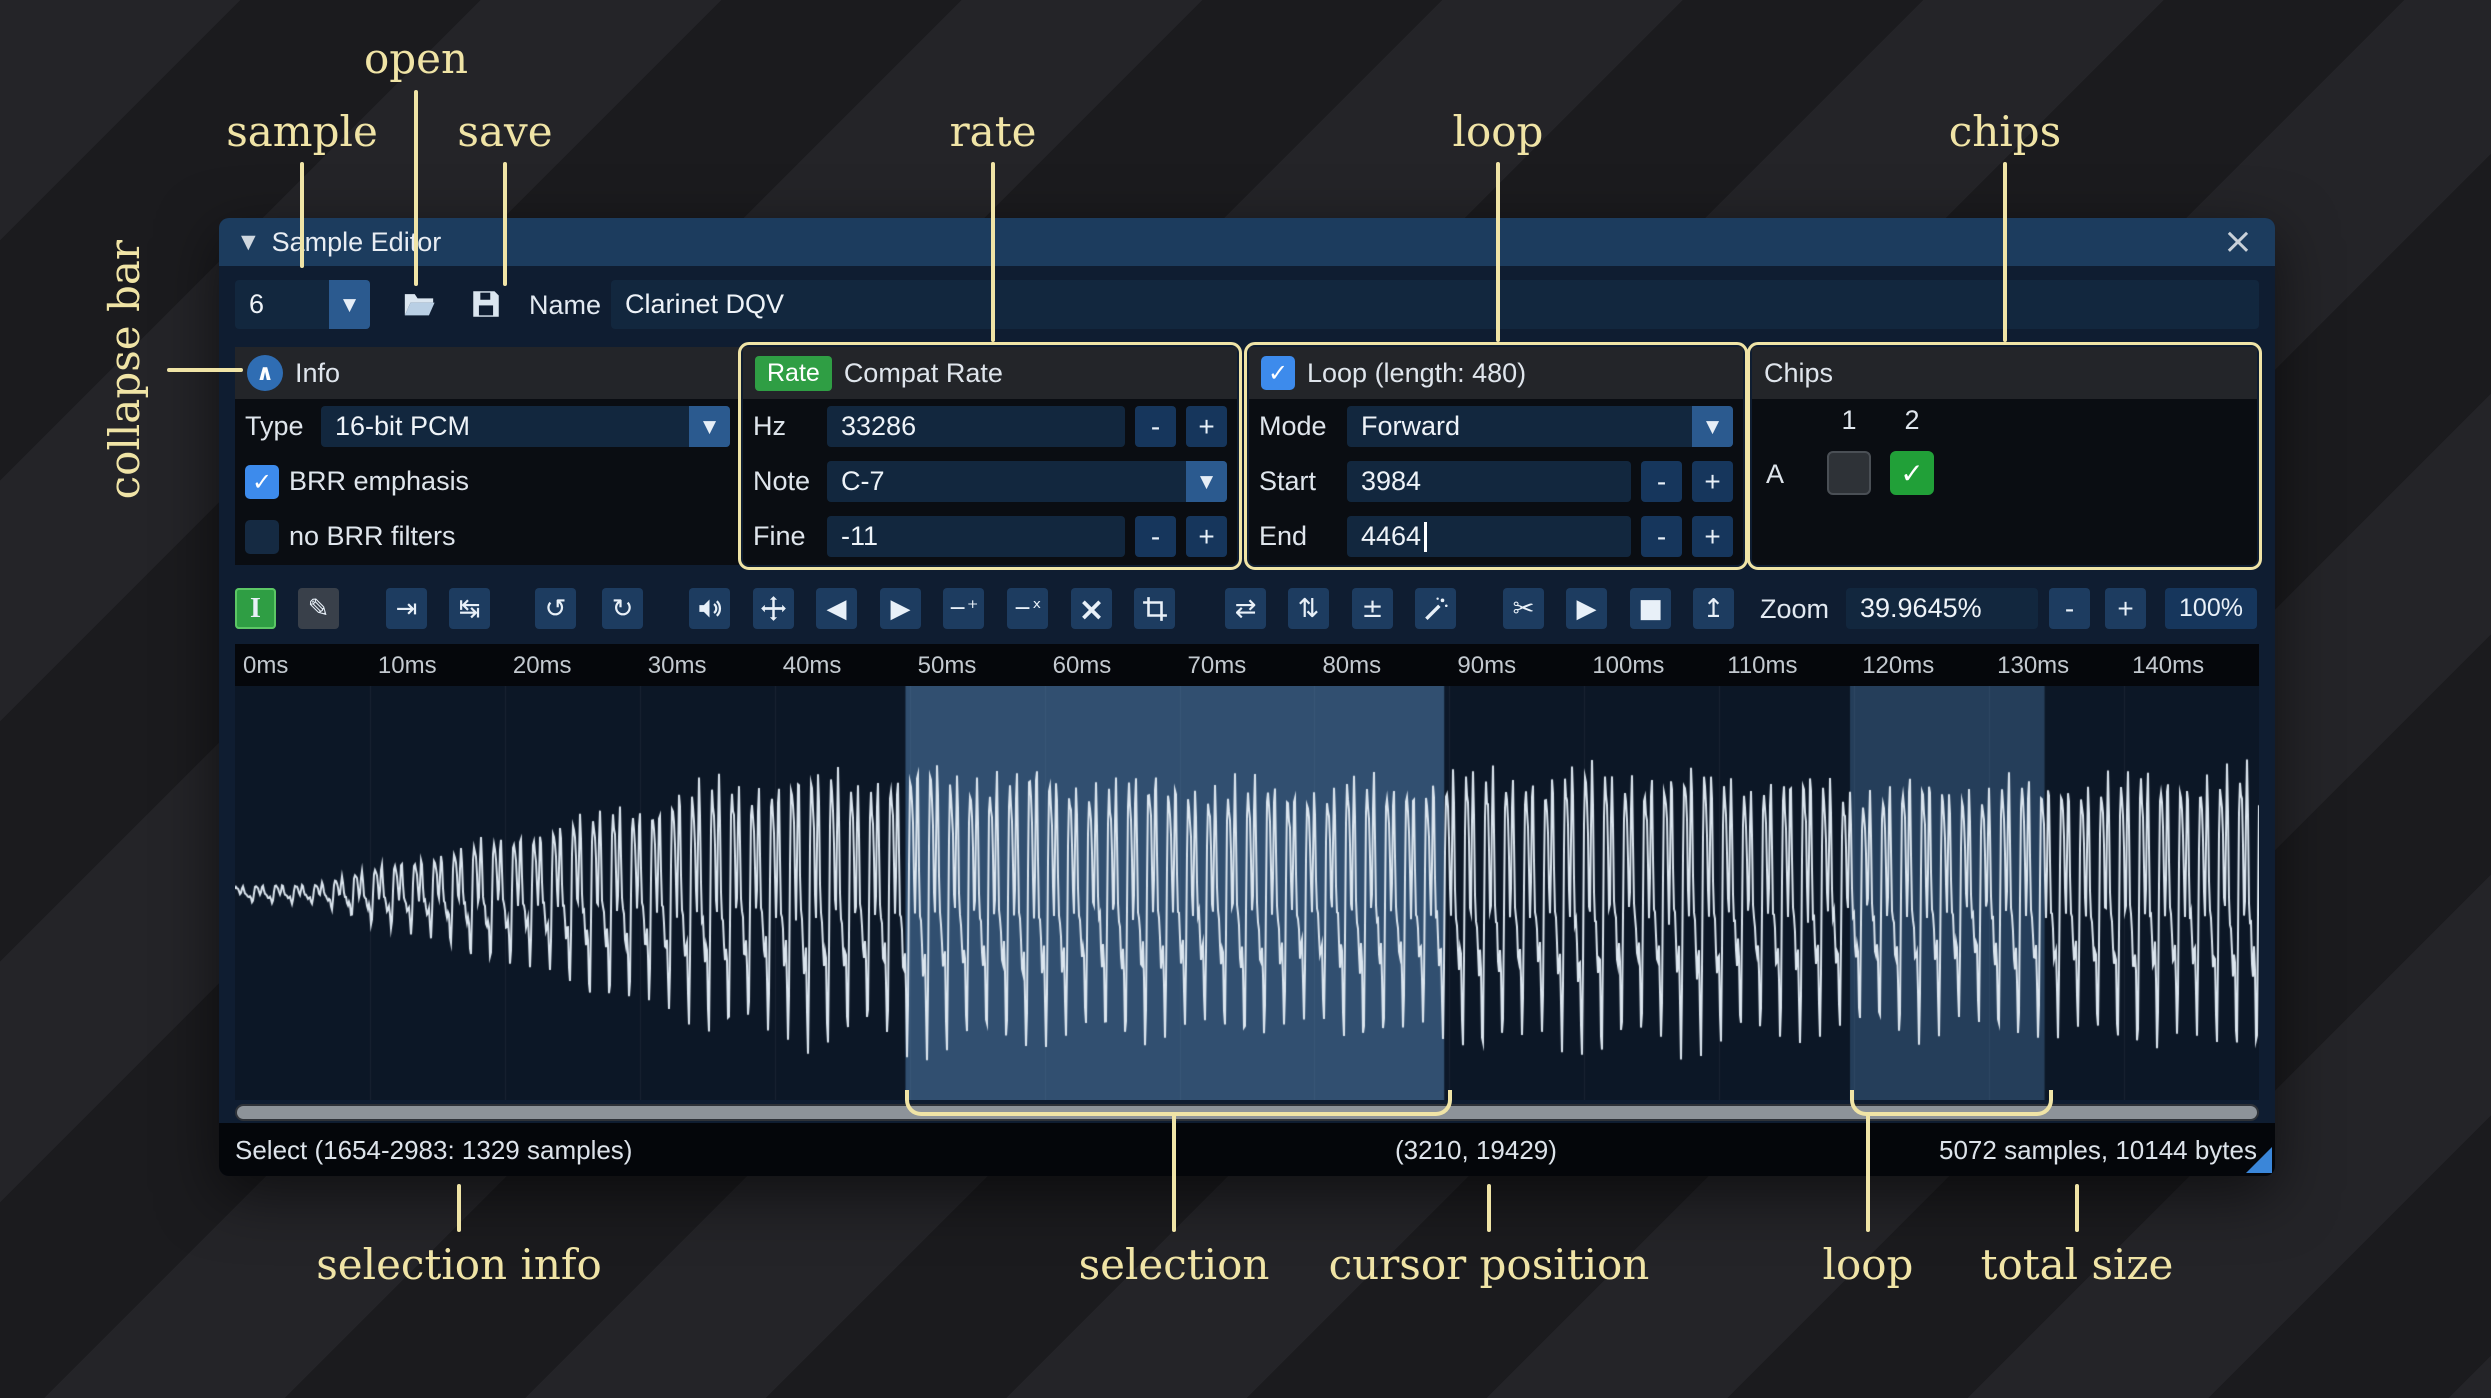 The width and height of the screenshot is (2491, 1398). I want to click on brr-emphasis-checkbox: ✓, so click(262, 481).